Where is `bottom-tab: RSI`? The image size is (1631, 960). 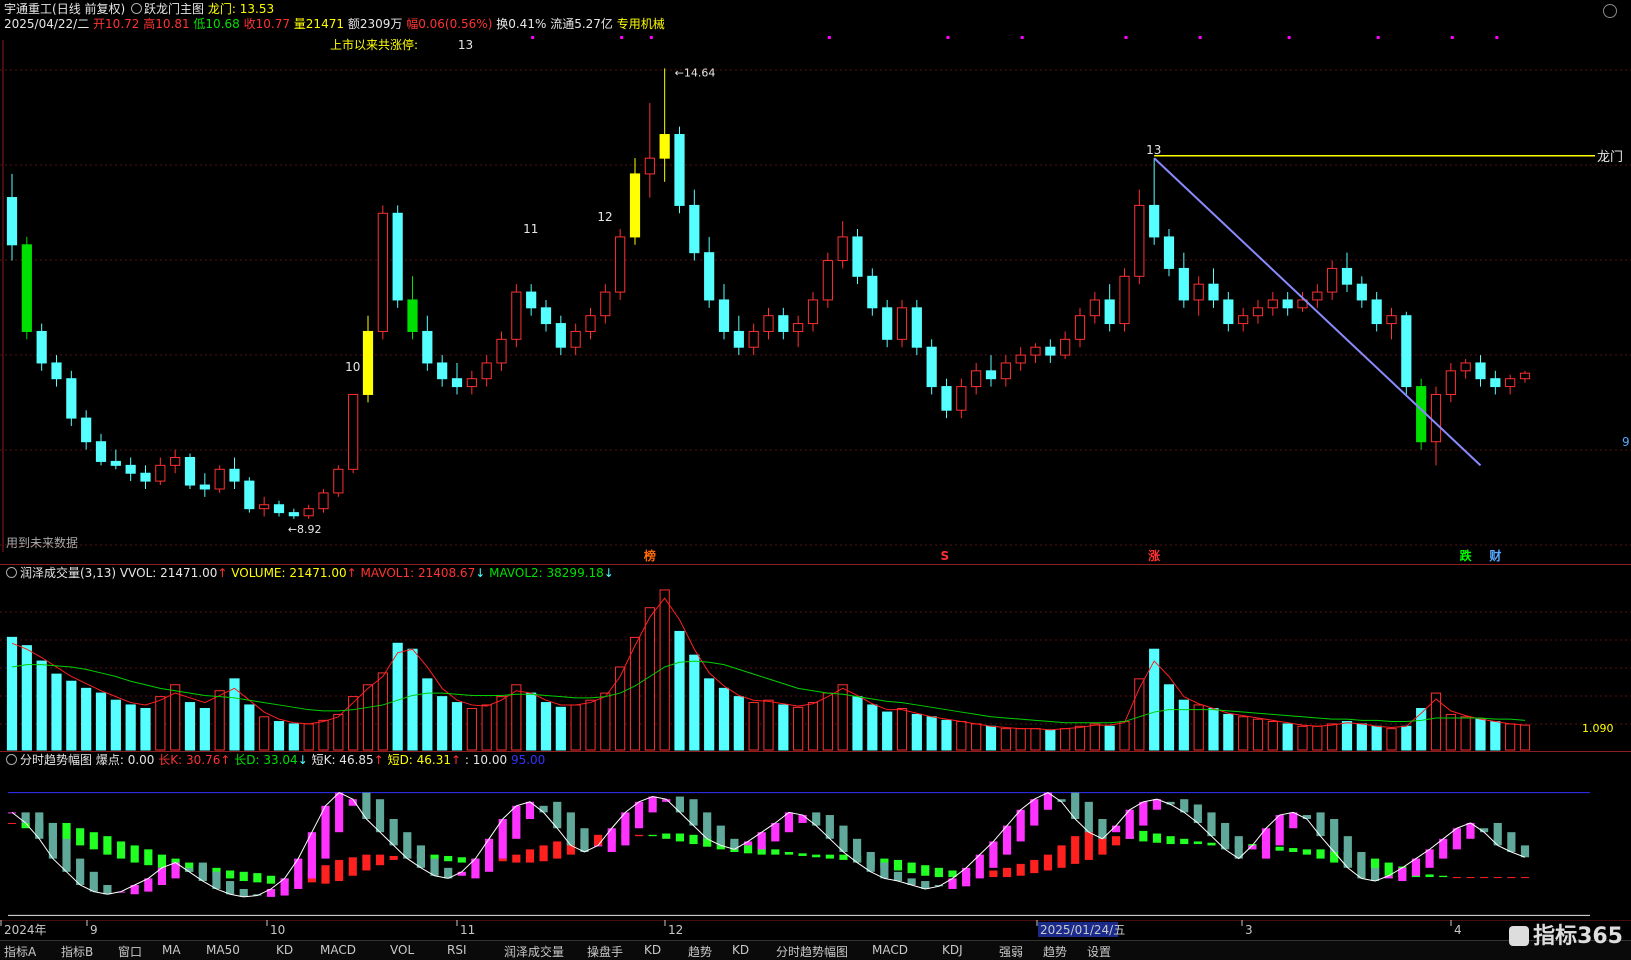 bottom-tab: RSI is located at coordinates (457, 950).